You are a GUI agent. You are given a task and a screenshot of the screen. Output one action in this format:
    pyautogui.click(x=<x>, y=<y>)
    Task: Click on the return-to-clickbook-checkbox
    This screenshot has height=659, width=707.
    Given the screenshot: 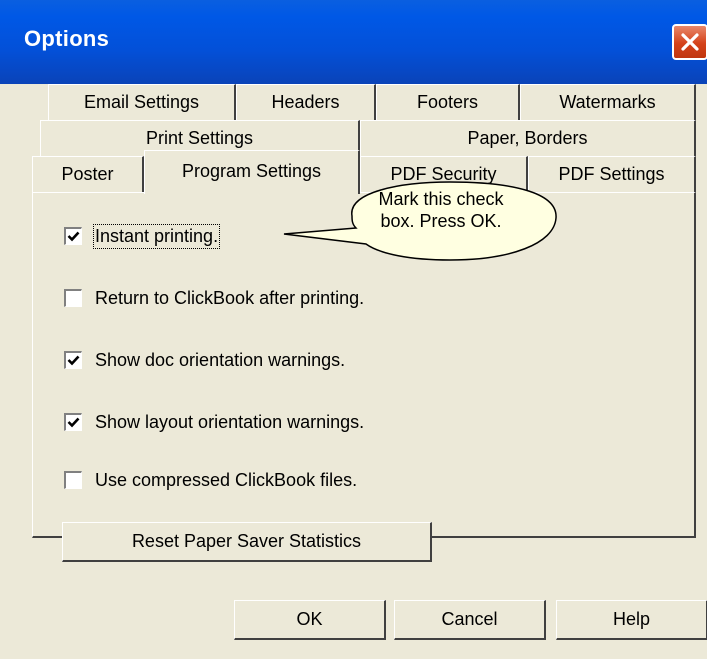 What is the action you would take?
    pyautogui.click(x=73, y=298)
    